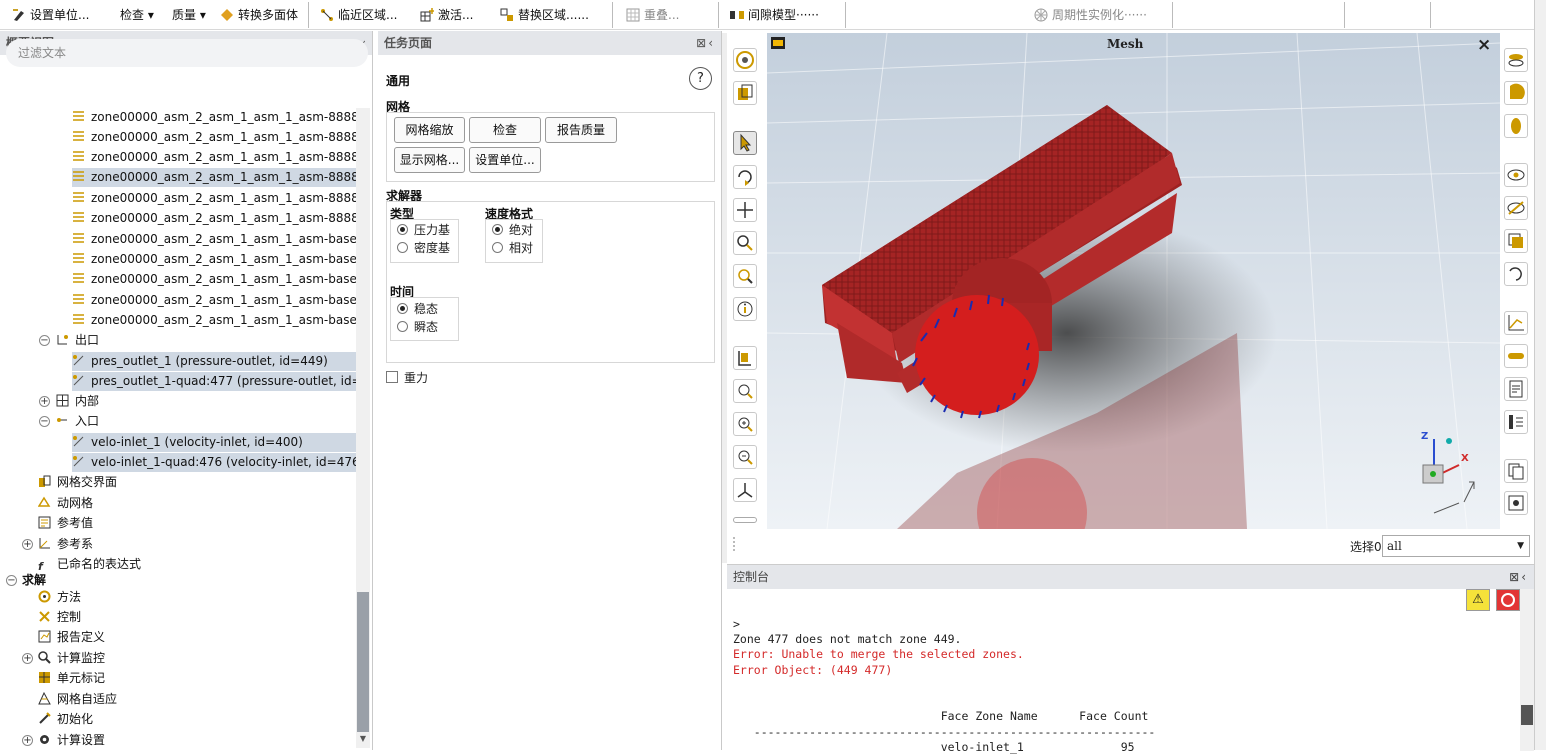  I want to click on tree-item-reference-frames: 参考系, so click(168, 544).